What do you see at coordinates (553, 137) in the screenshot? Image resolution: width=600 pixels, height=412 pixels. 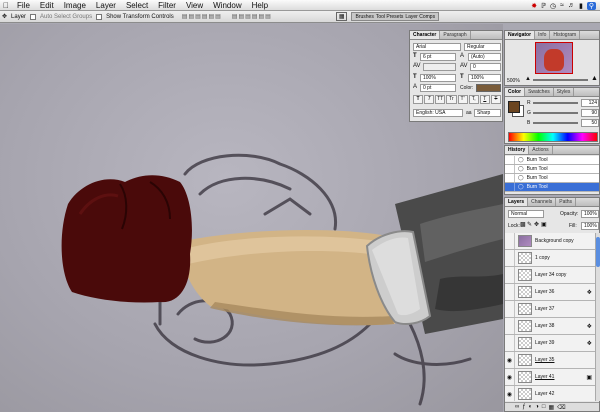 I see `color-spectrum-bar` at bounding box center [553, 137].